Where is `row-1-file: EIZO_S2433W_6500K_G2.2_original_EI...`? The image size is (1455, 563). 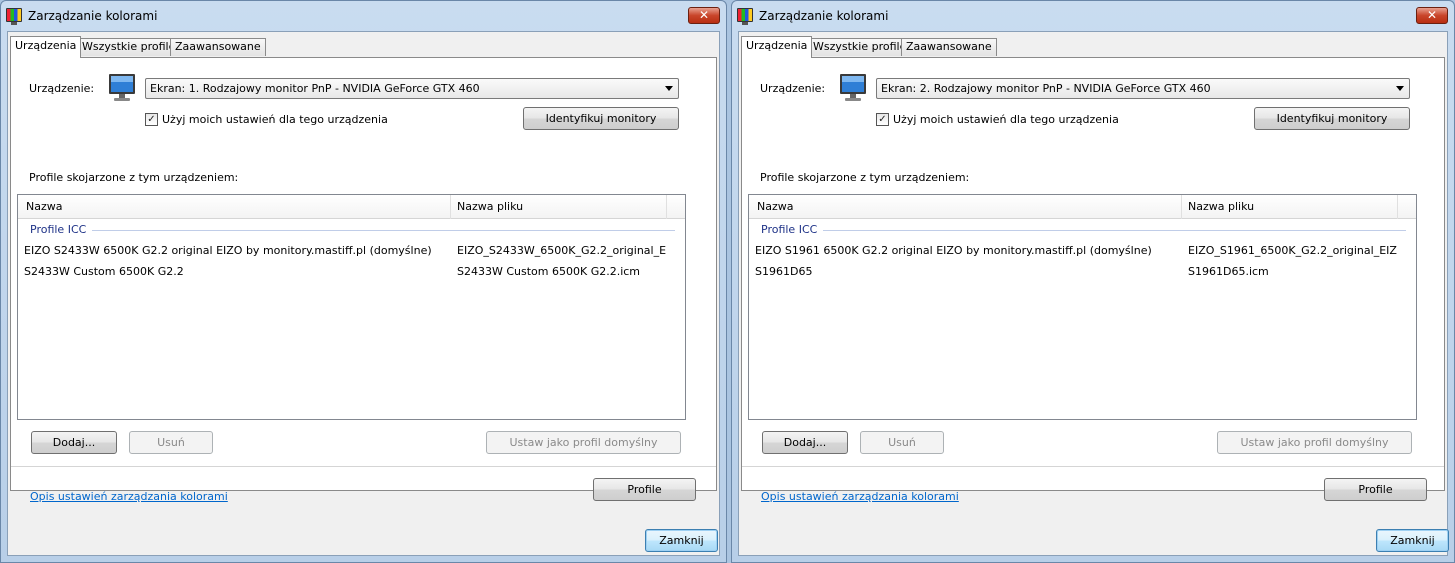 row-1-file: EIZO_S2433W_6500K_G2.2_original_EI... is located at coordinates (562, 250).